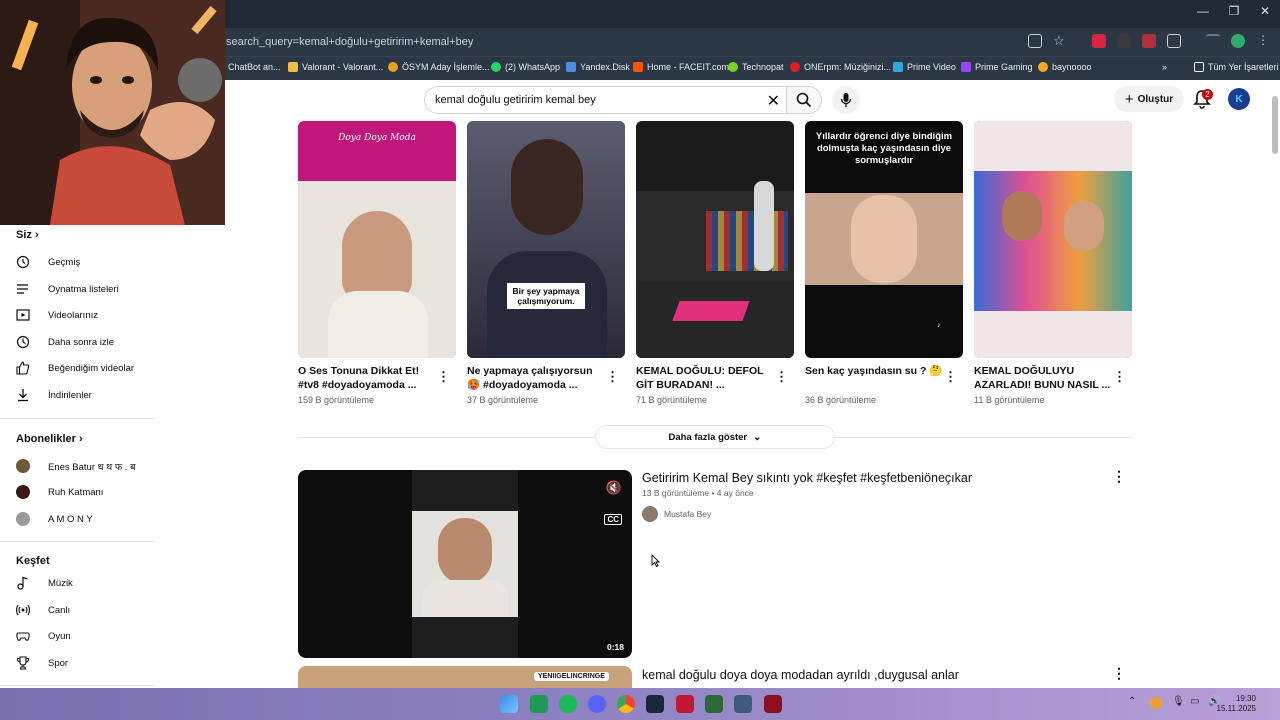  Describe the element at coordinates (44, 583) in the screenshot. I see `sidebar-item-music: Müzik` at that location.